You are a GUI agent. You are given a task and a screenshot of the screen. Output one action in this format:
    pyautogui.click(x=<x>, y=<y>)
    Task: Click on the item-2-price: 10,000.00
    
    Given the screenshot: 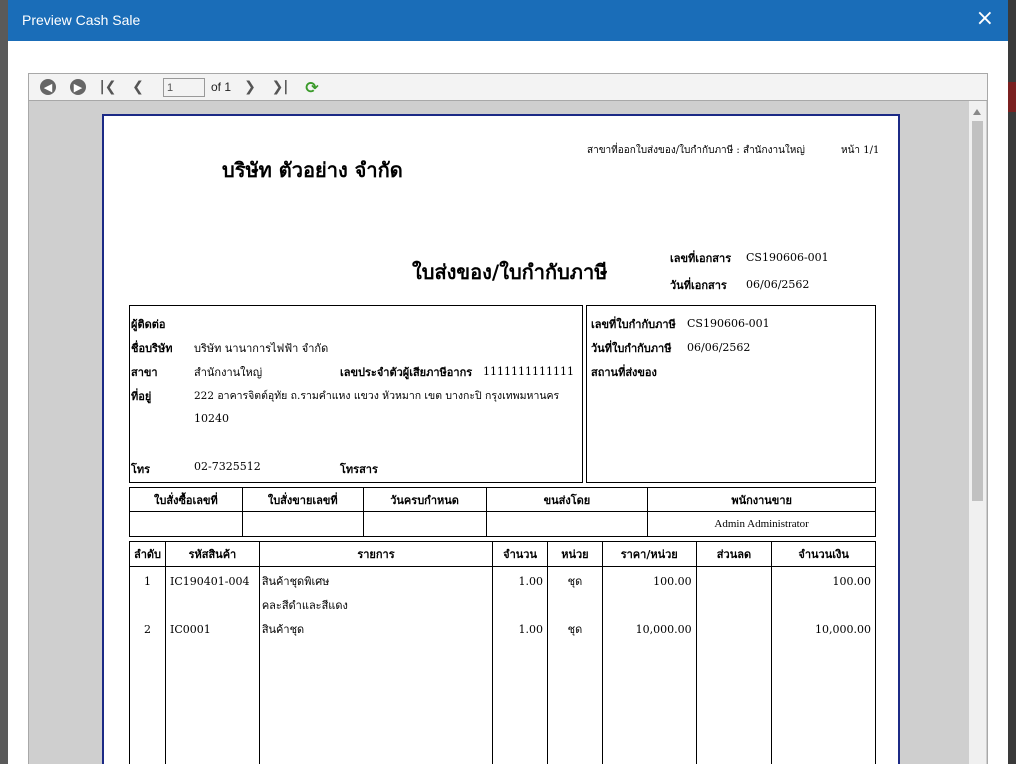 What is the action you would take?
    pyautogui.click(x=663, y=629)
    